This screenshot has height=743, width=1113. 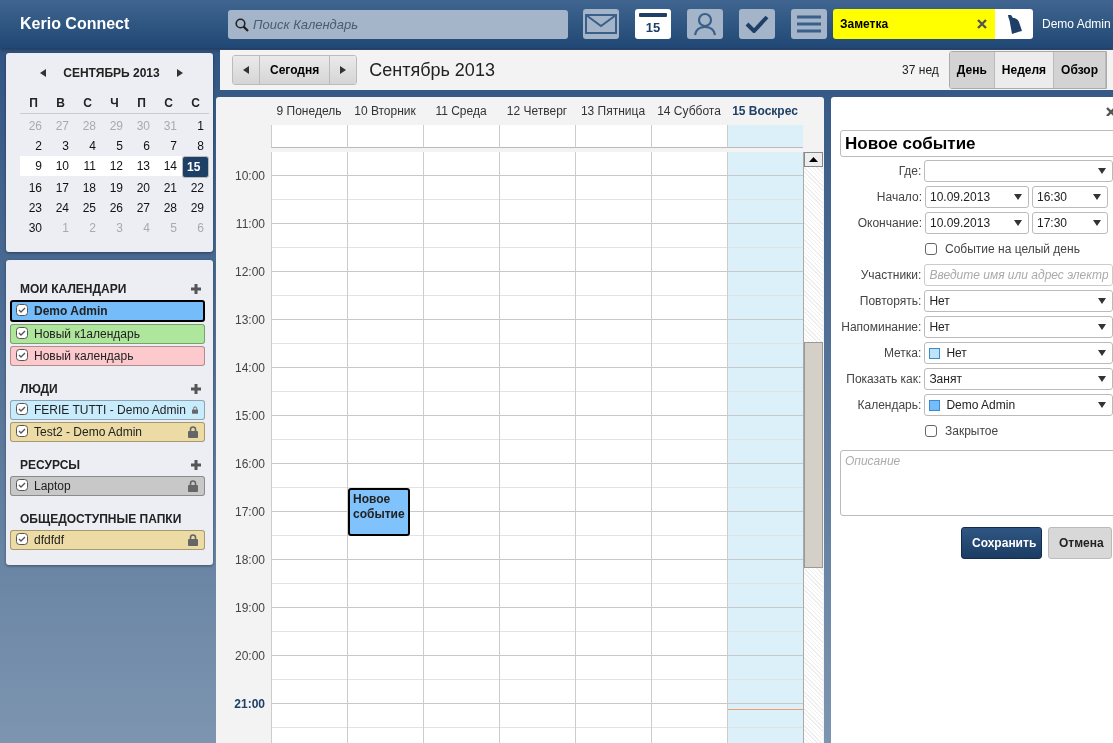 I want to click on calendar-module-button: 15, so click(x=653, y=24).